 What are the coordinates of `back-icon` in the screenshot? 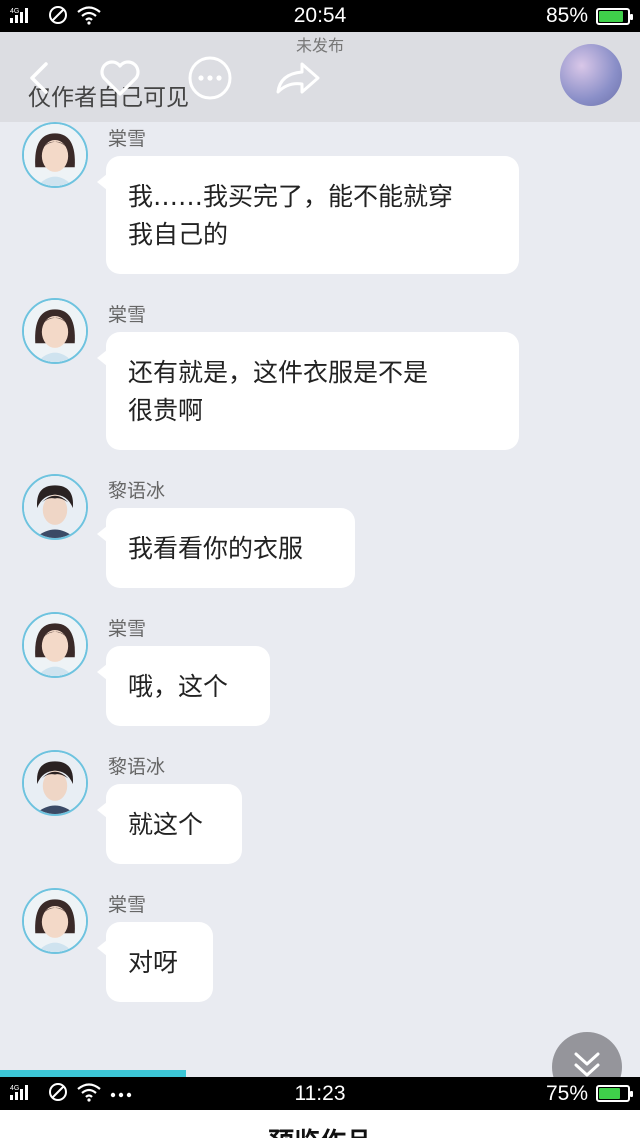 It's located at (40, 78).